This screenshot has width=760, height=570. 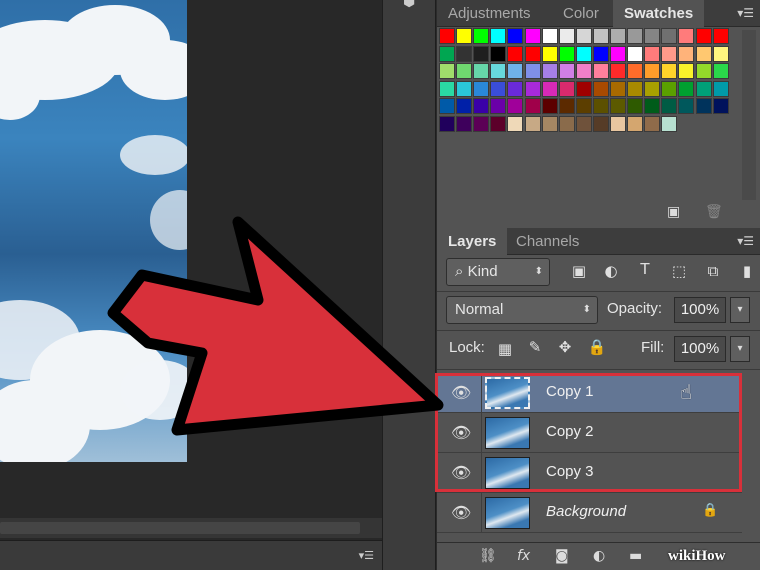 I want to click on layer-row-copy-3: 👁 Copy 3, so click(x=589, y=473).